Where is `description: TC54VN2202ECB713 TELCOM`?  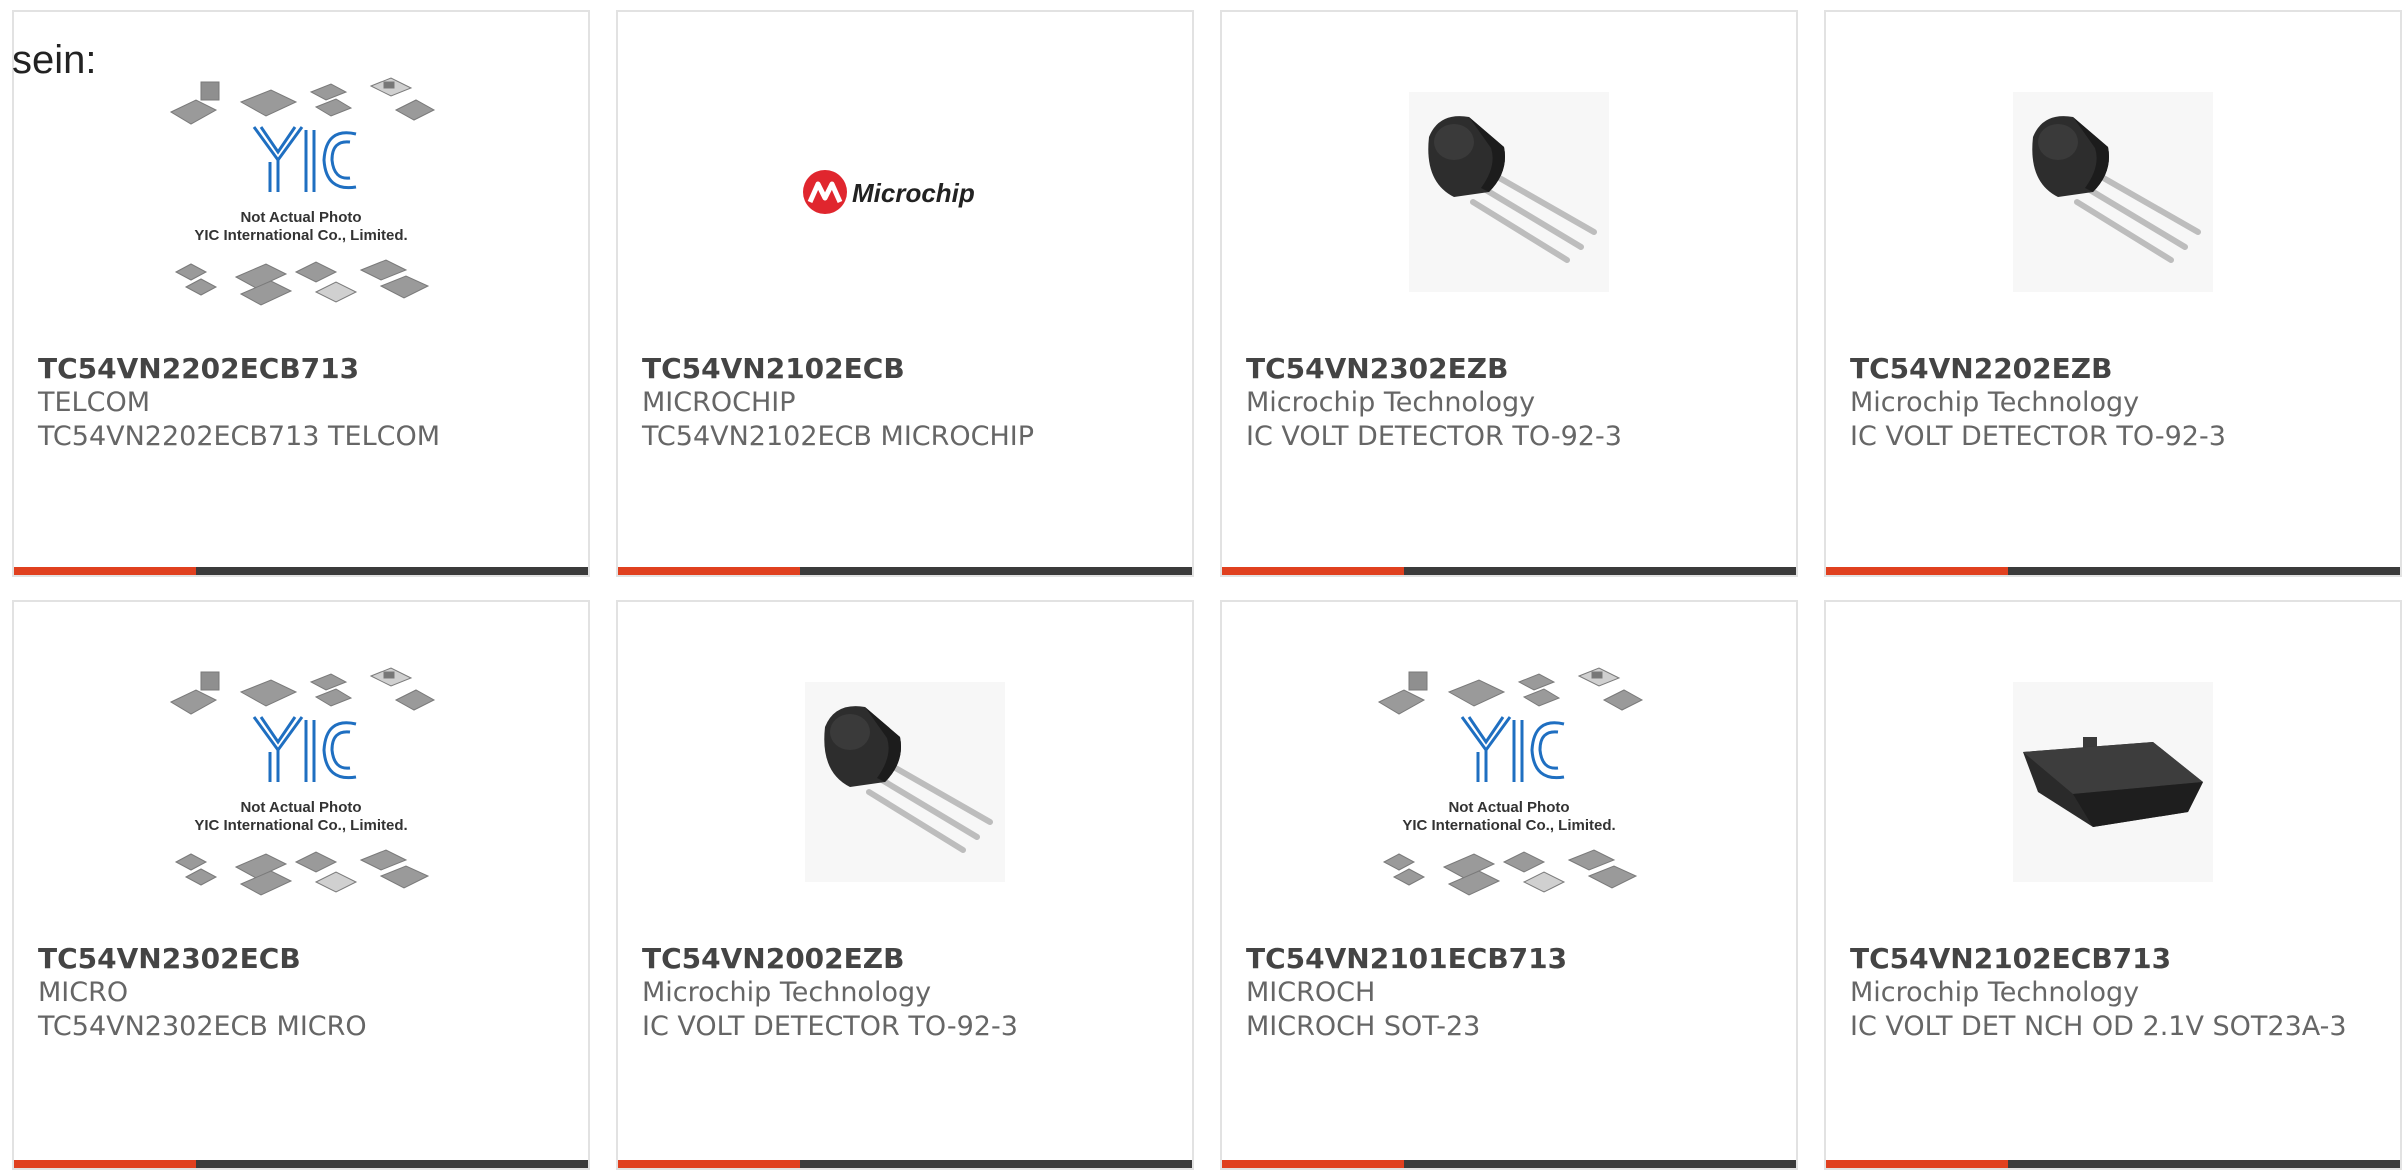
description: TC54VN2202ECB713 TELCOM is located at coordinates (239, 436).